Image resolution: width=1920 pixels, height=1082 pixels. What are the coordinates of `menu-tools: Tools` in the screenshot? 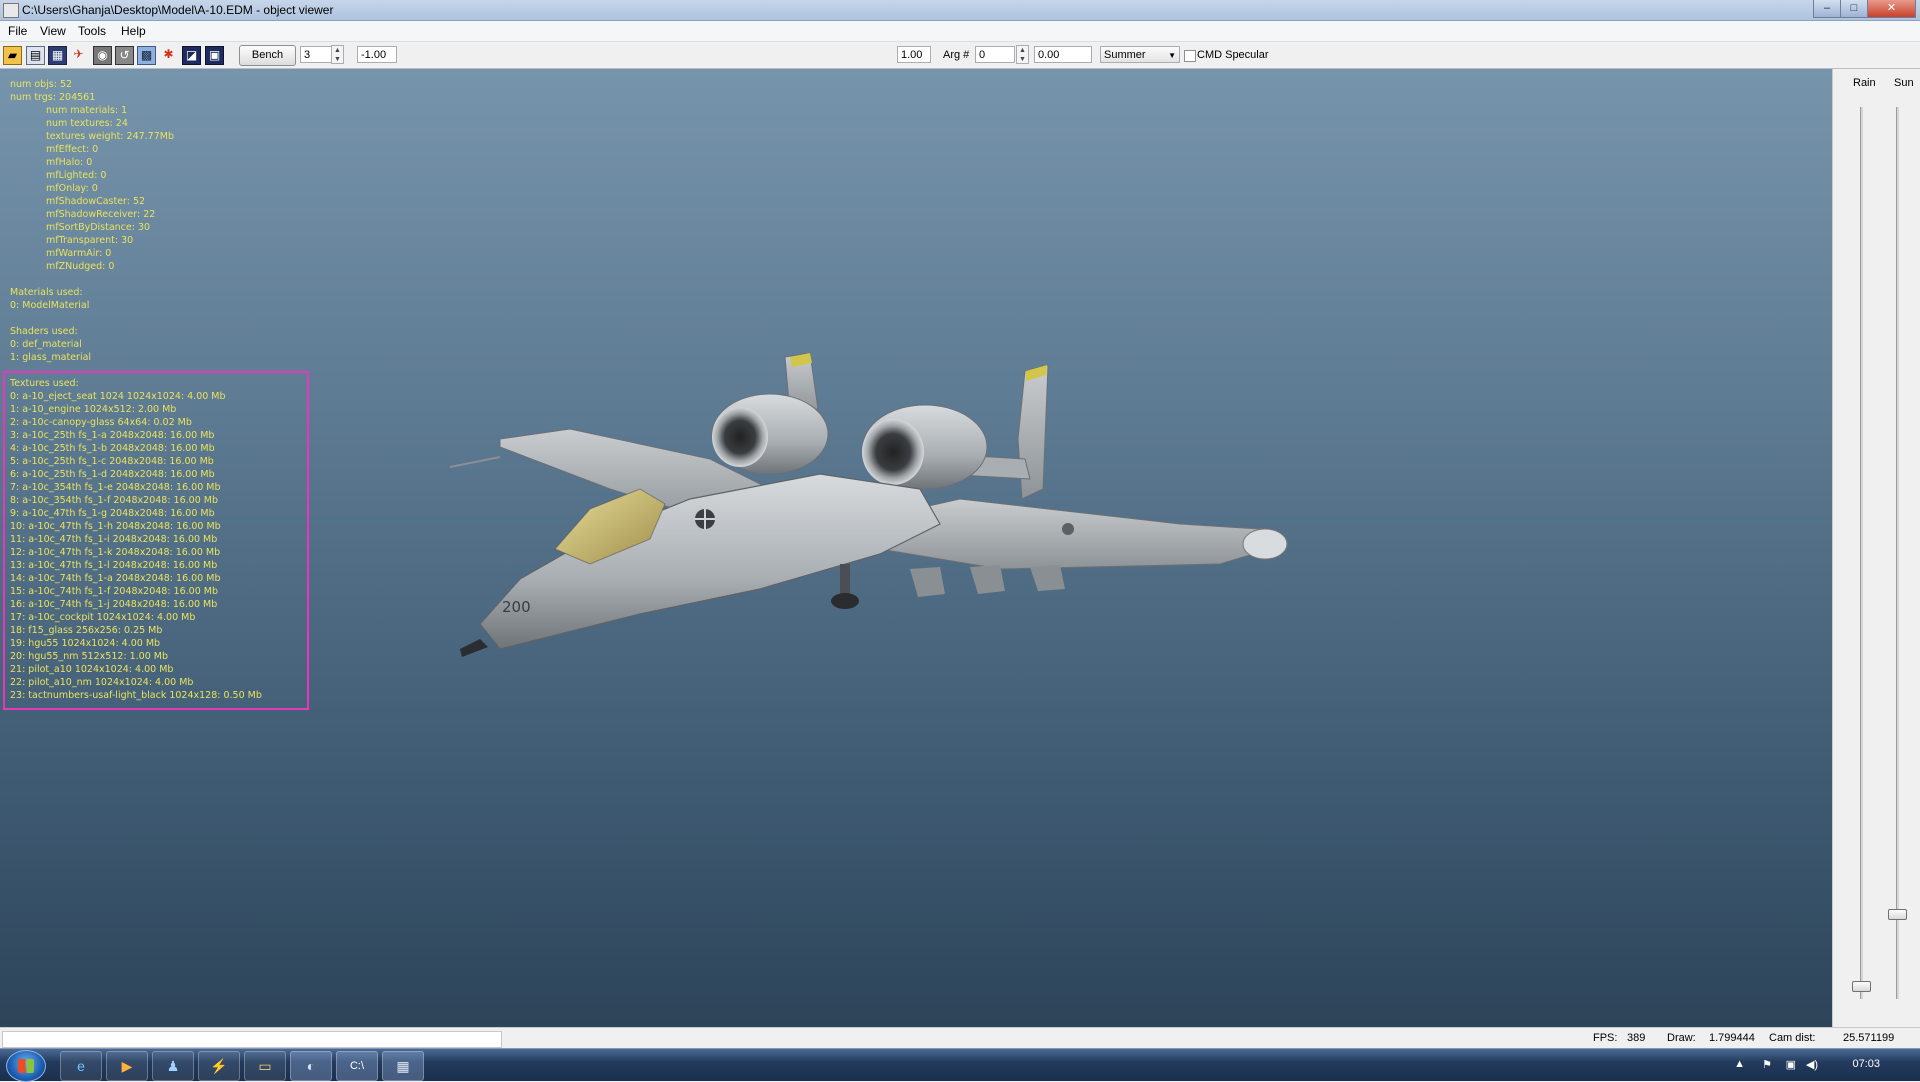 It's located at (92, 31).